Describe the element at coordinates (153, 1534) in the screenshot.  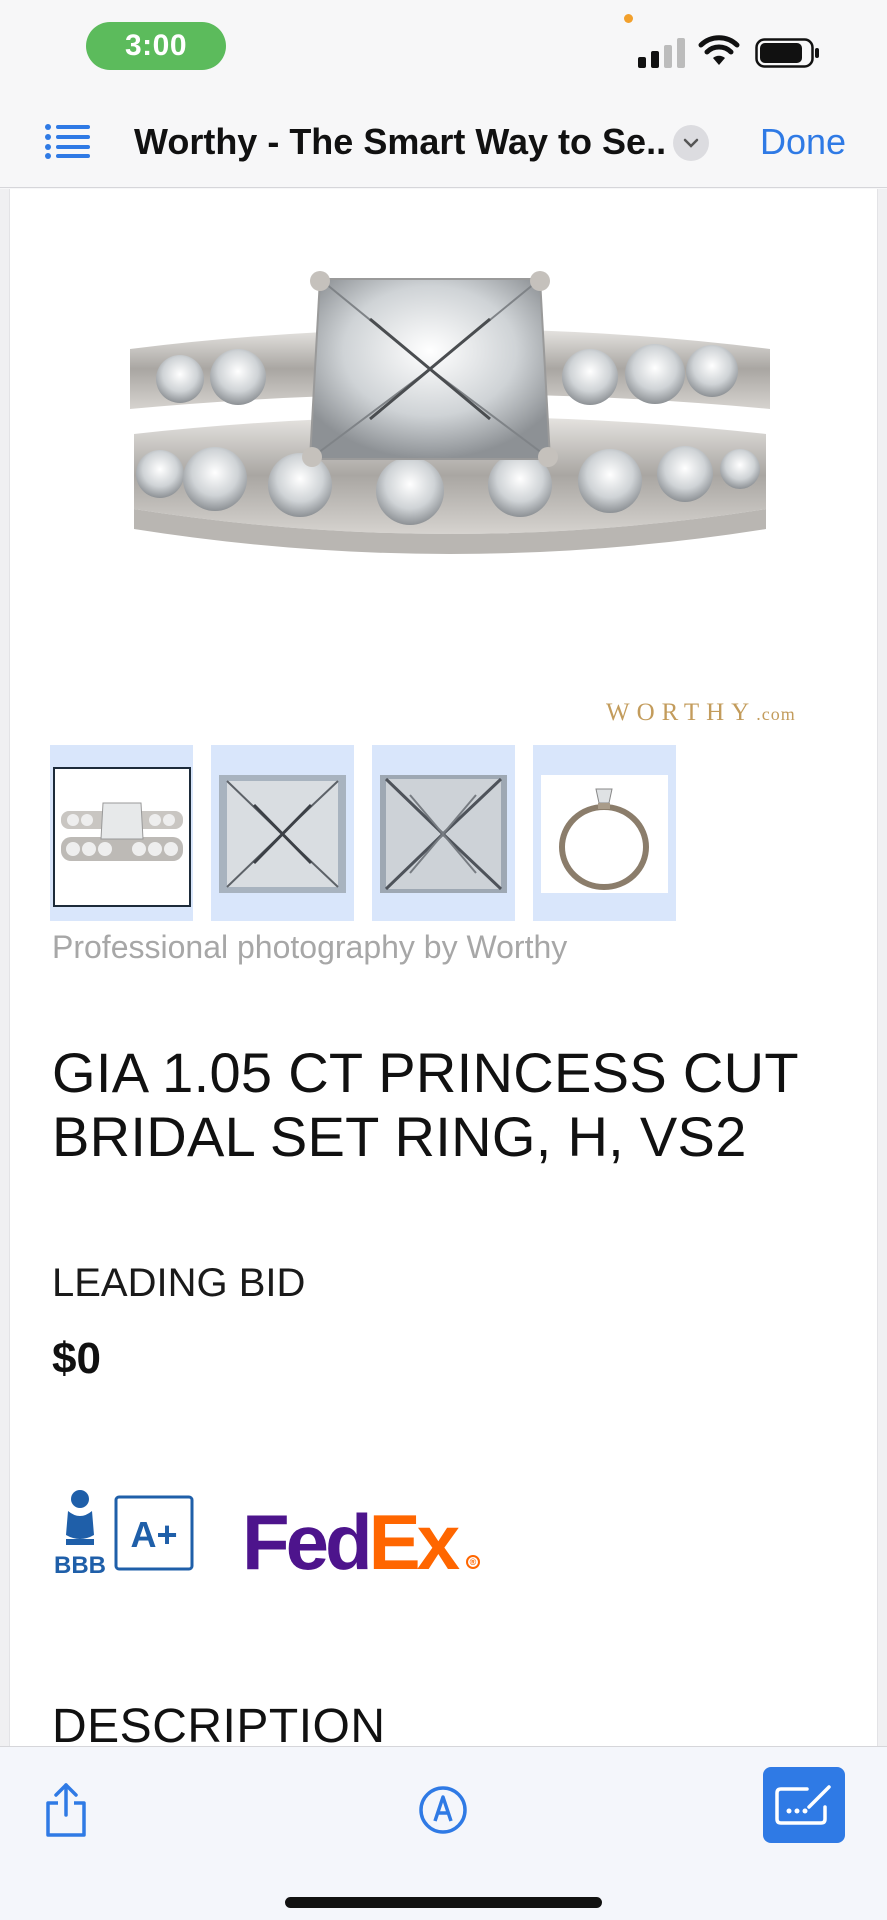
I see `bbb-rating-text: A+` at that location.